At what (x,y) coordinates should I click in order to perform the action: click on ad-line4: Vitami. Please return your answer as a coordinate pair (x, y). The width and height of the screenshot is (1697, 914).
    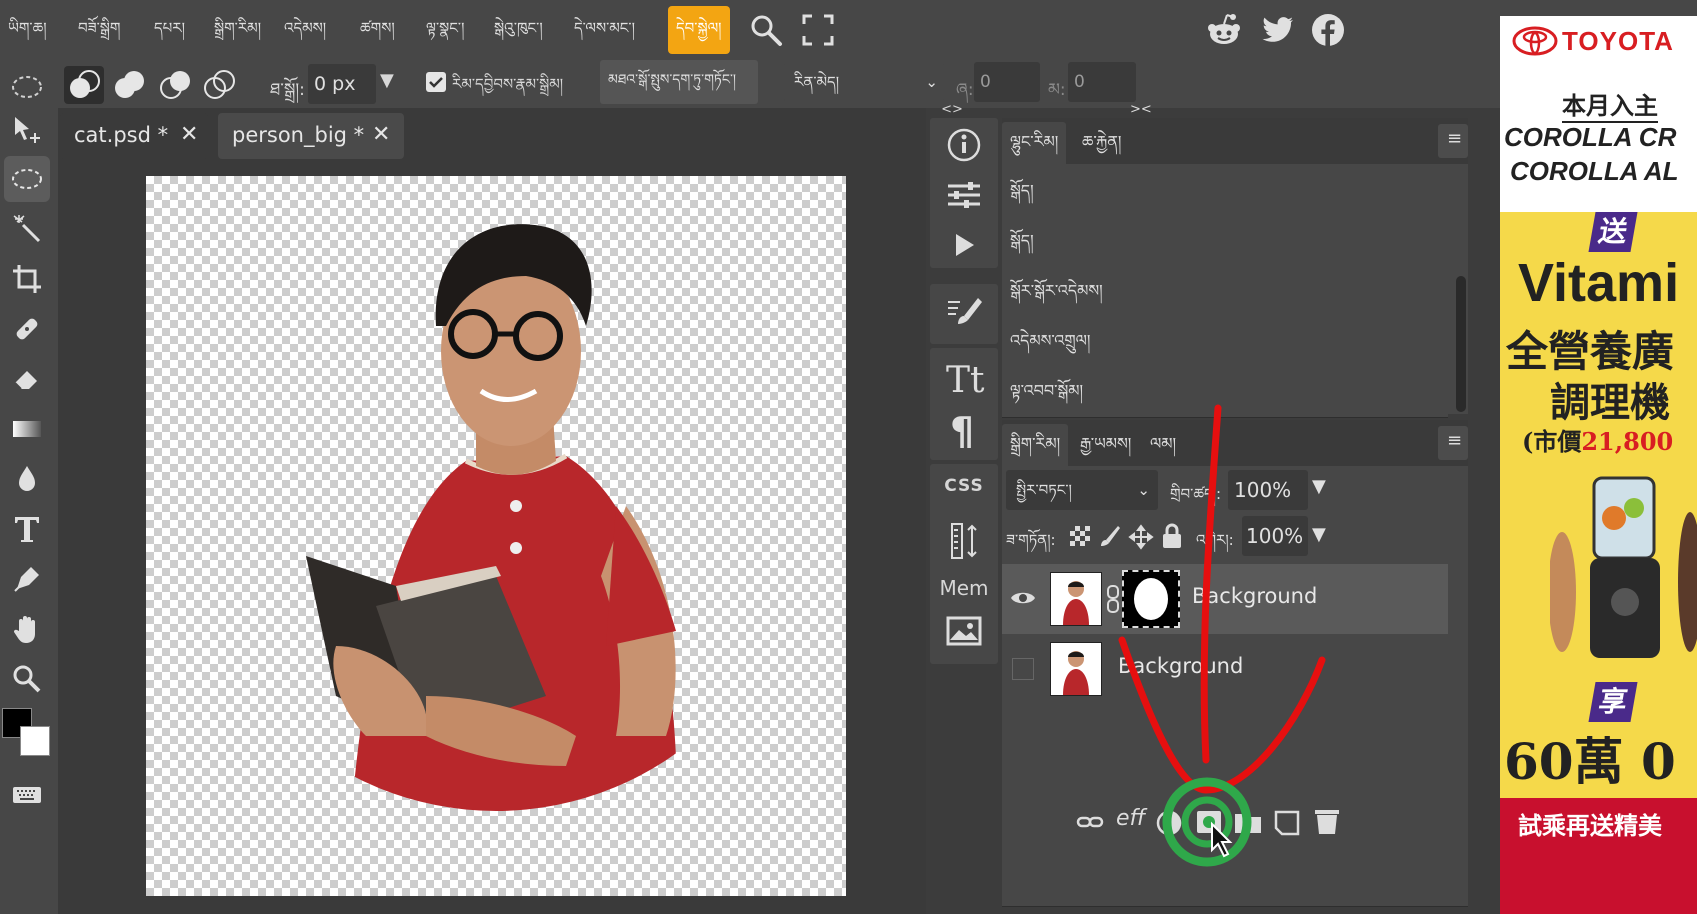
    Looking at the image, I should click on (1599, 283).